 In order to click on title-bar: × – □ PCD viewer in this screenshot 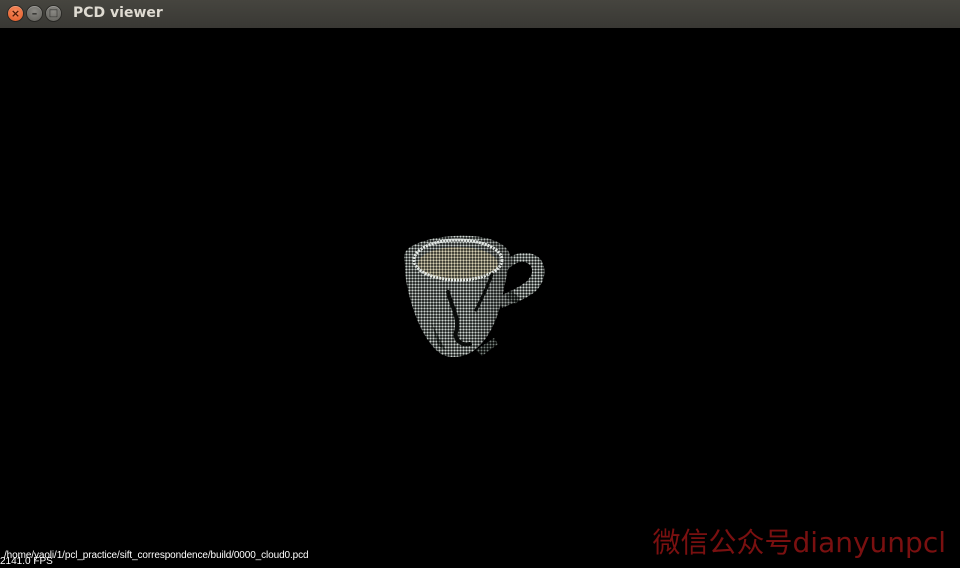, I will do `click(480, 14)`.